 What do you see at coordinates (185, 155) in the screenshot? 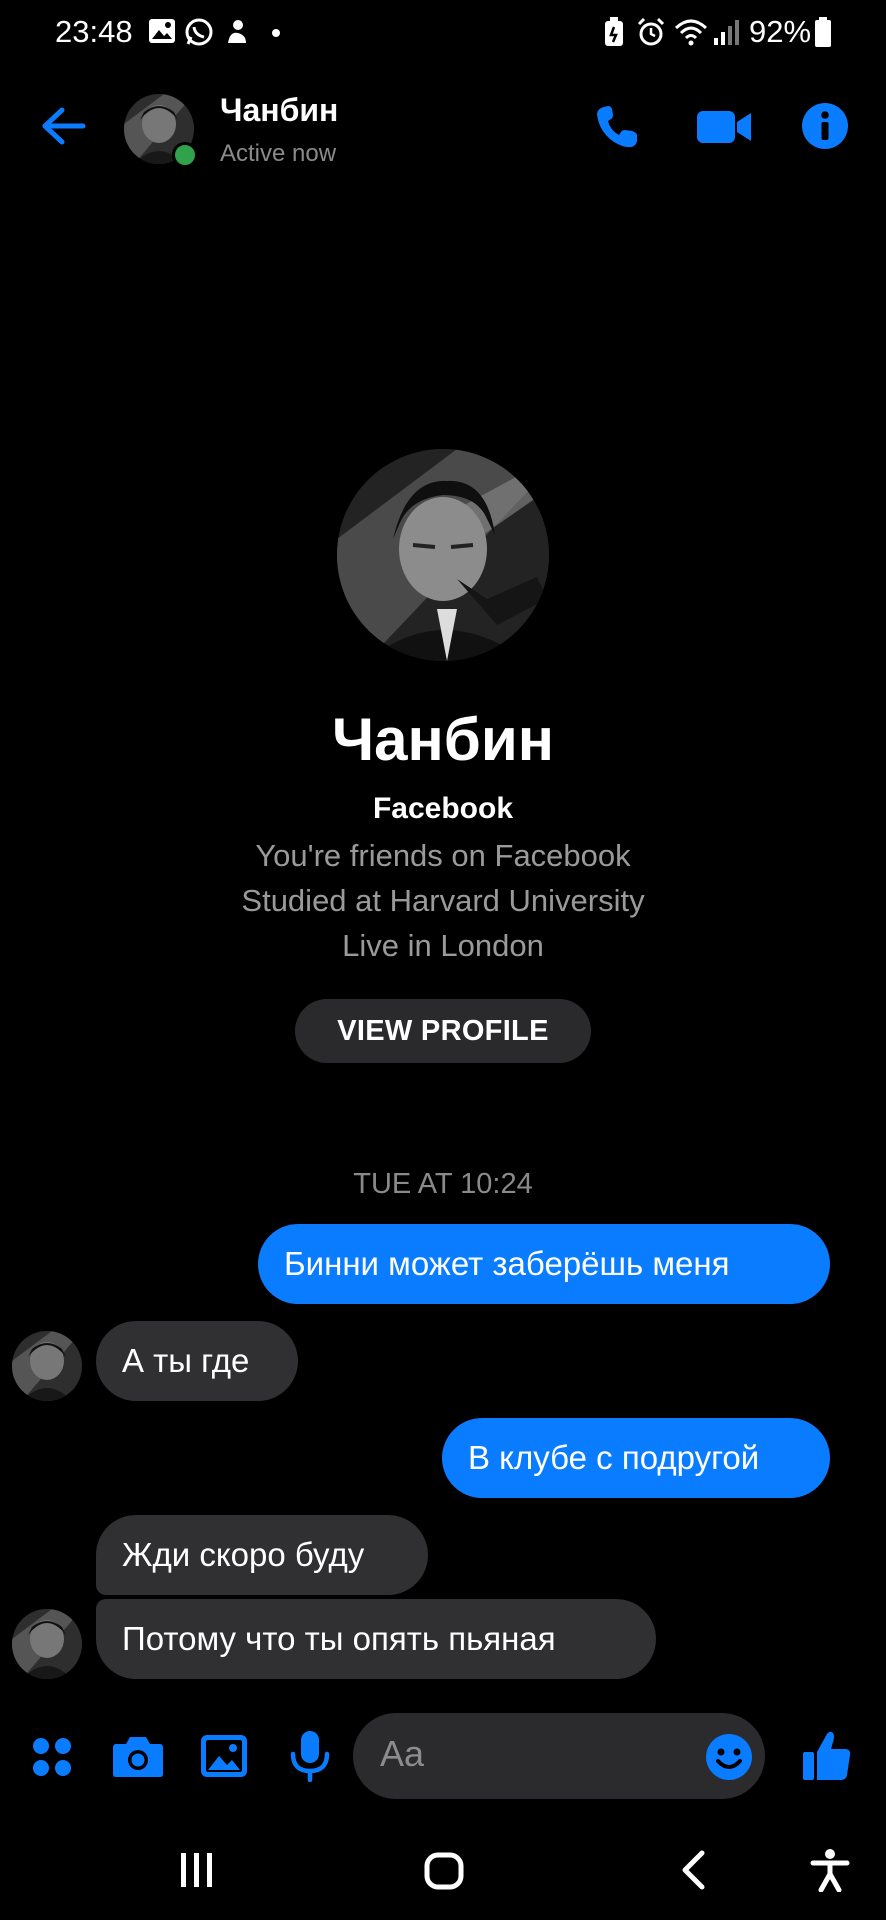
I see `online-indicator` at bounding box center [185, 155].